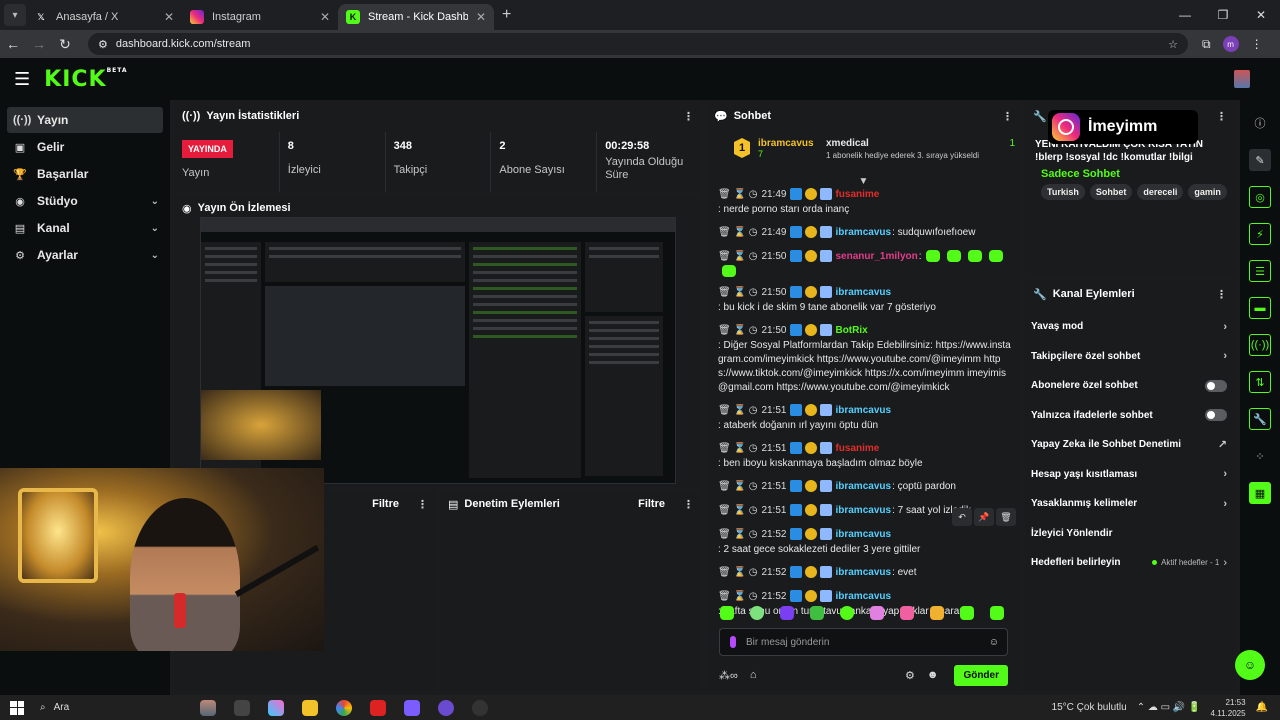 The image size is (1280, 720). Describe the element at coordinates (480, 707) in the screenshot. I see `app-icon` at that location.